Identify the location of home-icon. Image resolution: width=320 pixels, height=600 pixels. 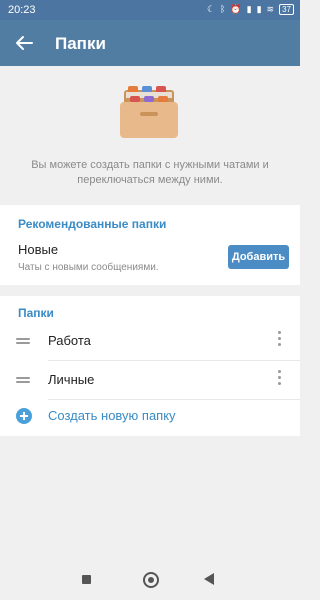
(151, 580).